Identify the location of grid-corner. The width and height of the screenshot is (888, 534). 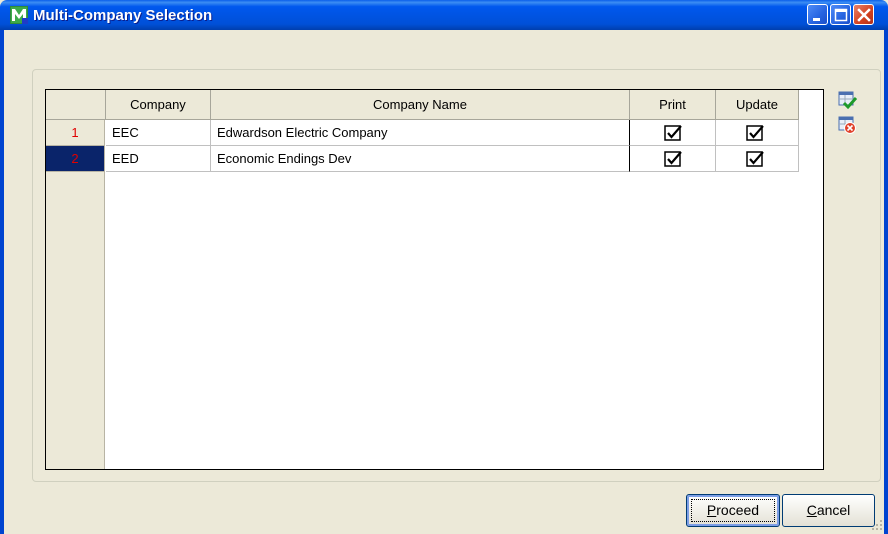
(76, 105).